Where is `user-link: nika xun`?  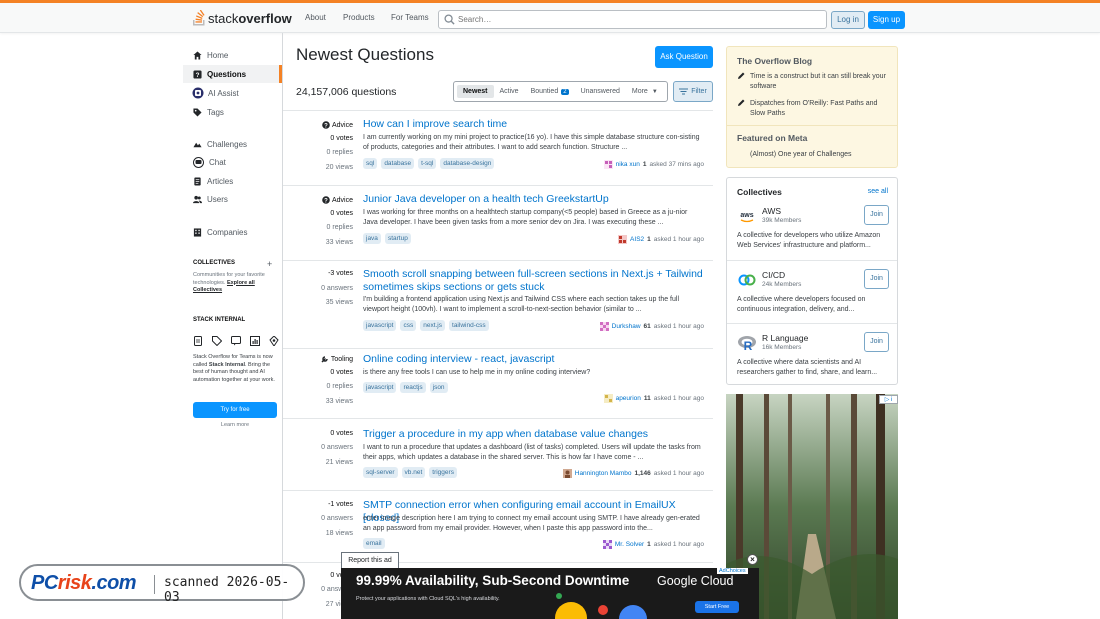
user-link: nika xun is located at coordinates (628, 164).